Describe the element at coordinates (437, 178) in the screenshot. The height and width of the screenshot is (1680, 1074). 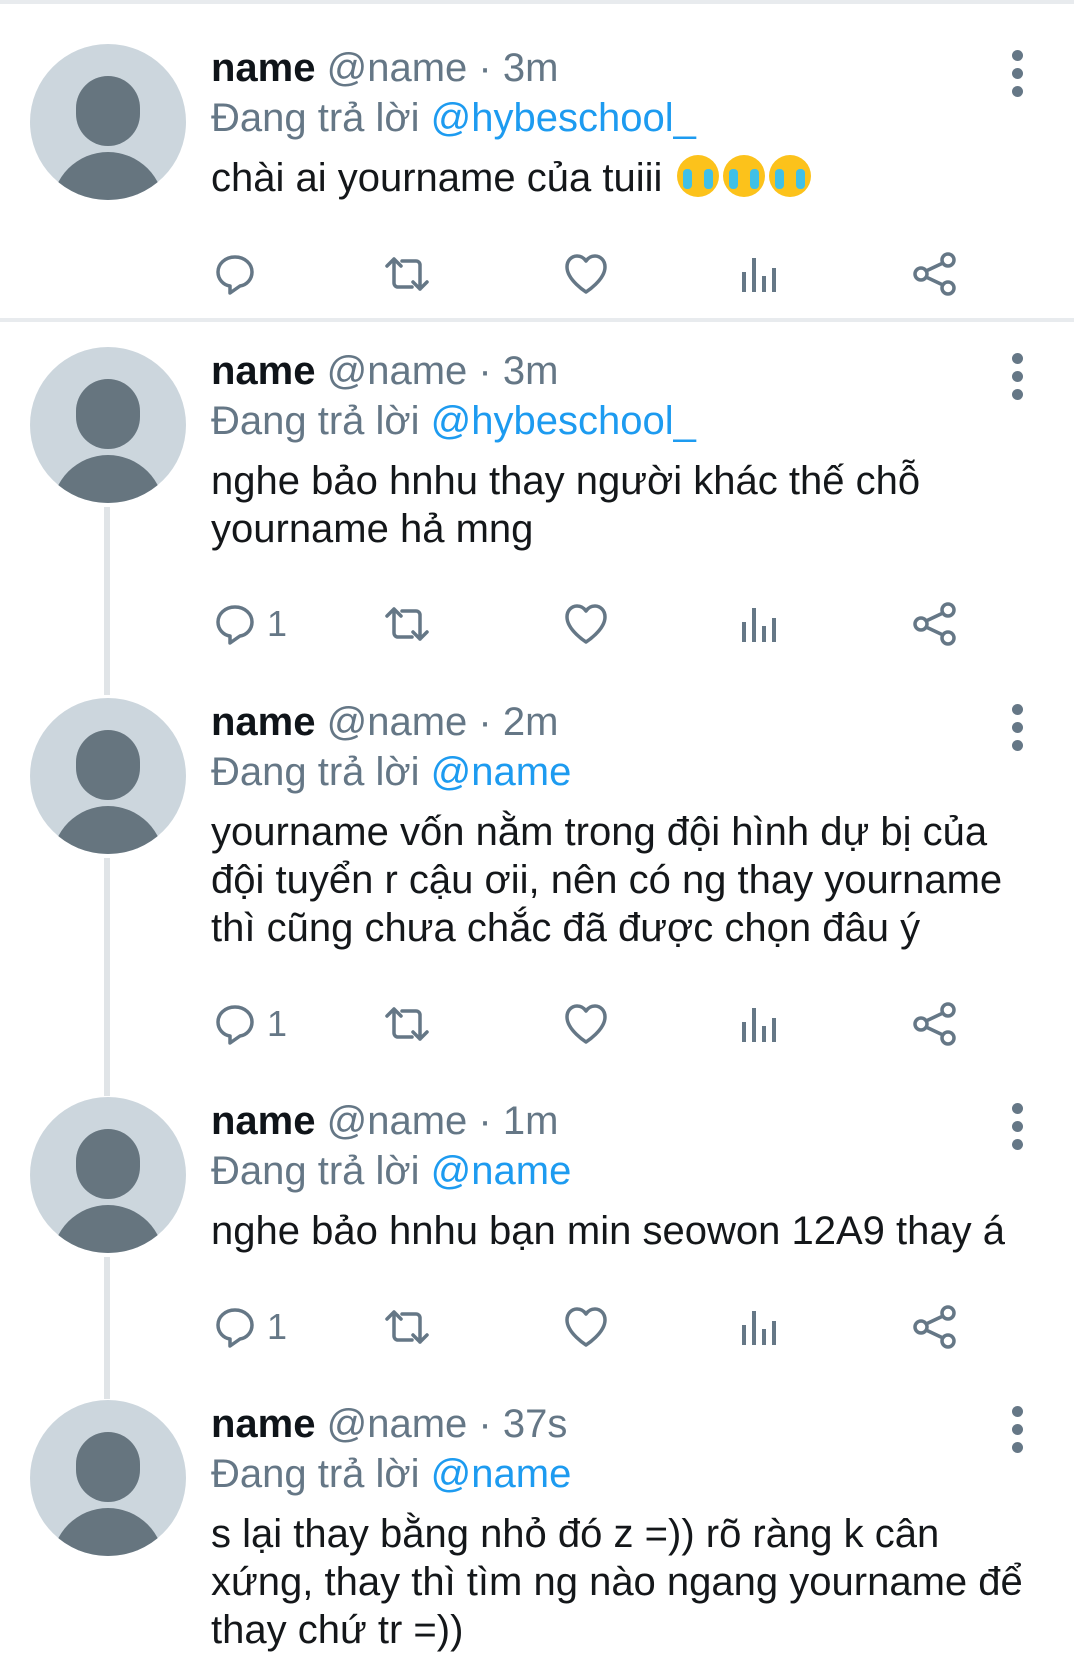
I see `tweet-text-content: chài ai yourname của tuiii` at that location.